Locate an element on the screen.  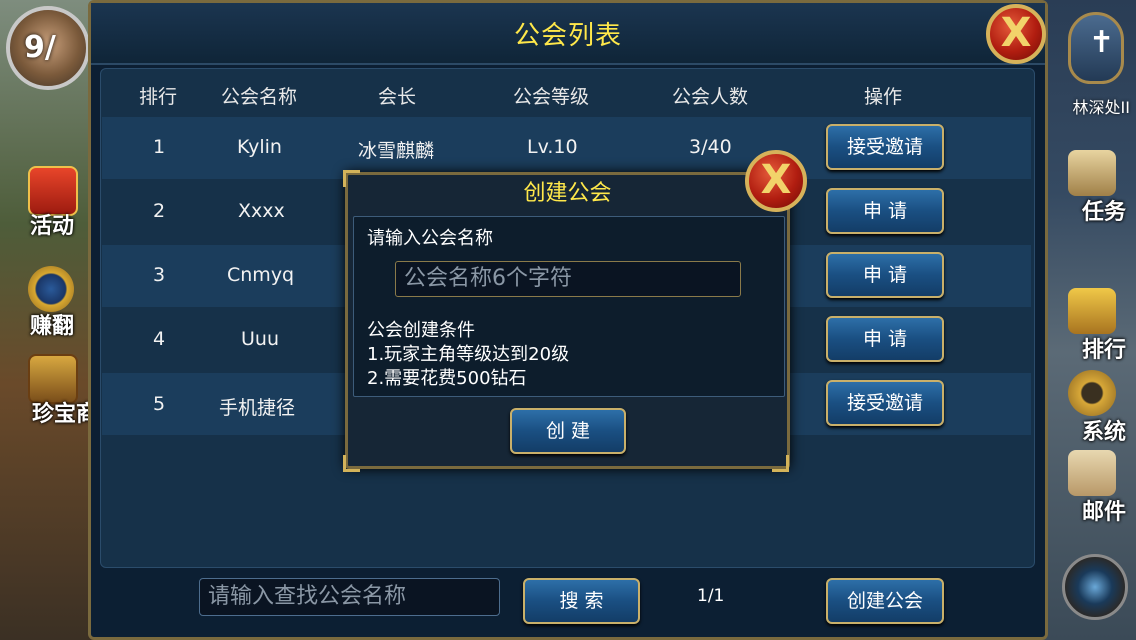
ranking-button: 排行 is located at coordinates (1092, 324).